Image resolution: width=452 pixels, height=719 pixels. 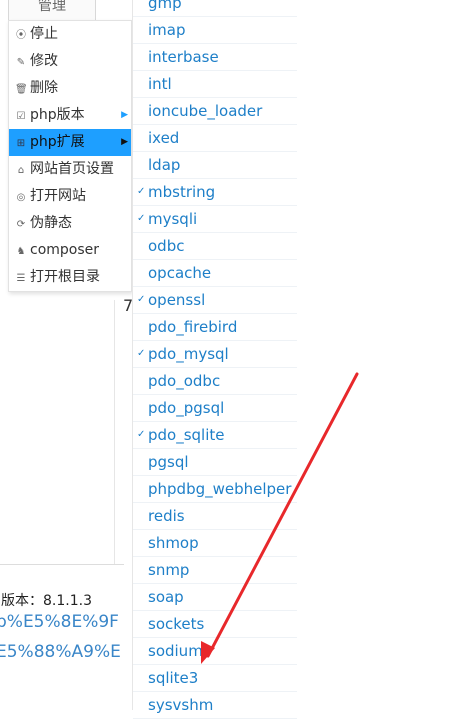 I want to click on url-fragment-2: E5%88%A9%E, so click(x=60, y=652).